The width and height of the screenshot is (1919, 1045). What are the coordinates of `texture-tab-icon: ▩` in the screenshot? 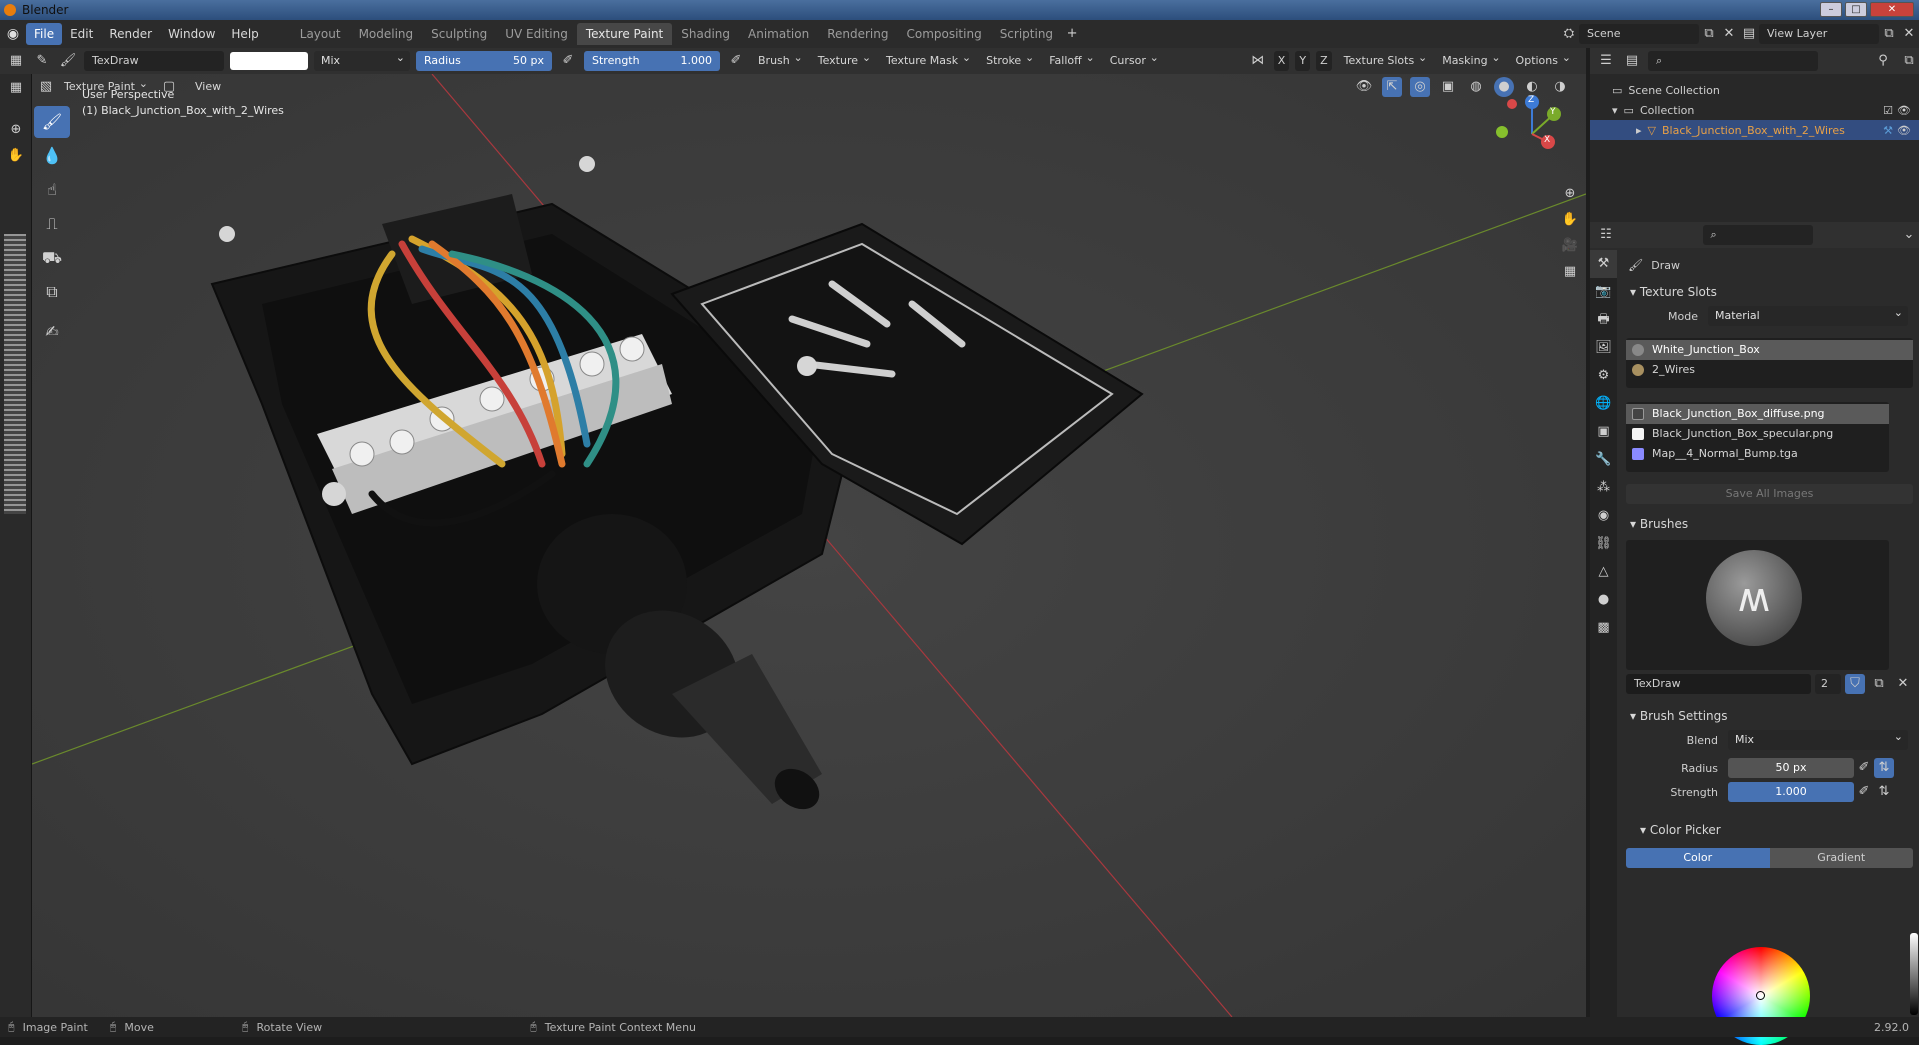 It's located at (1603, 628).